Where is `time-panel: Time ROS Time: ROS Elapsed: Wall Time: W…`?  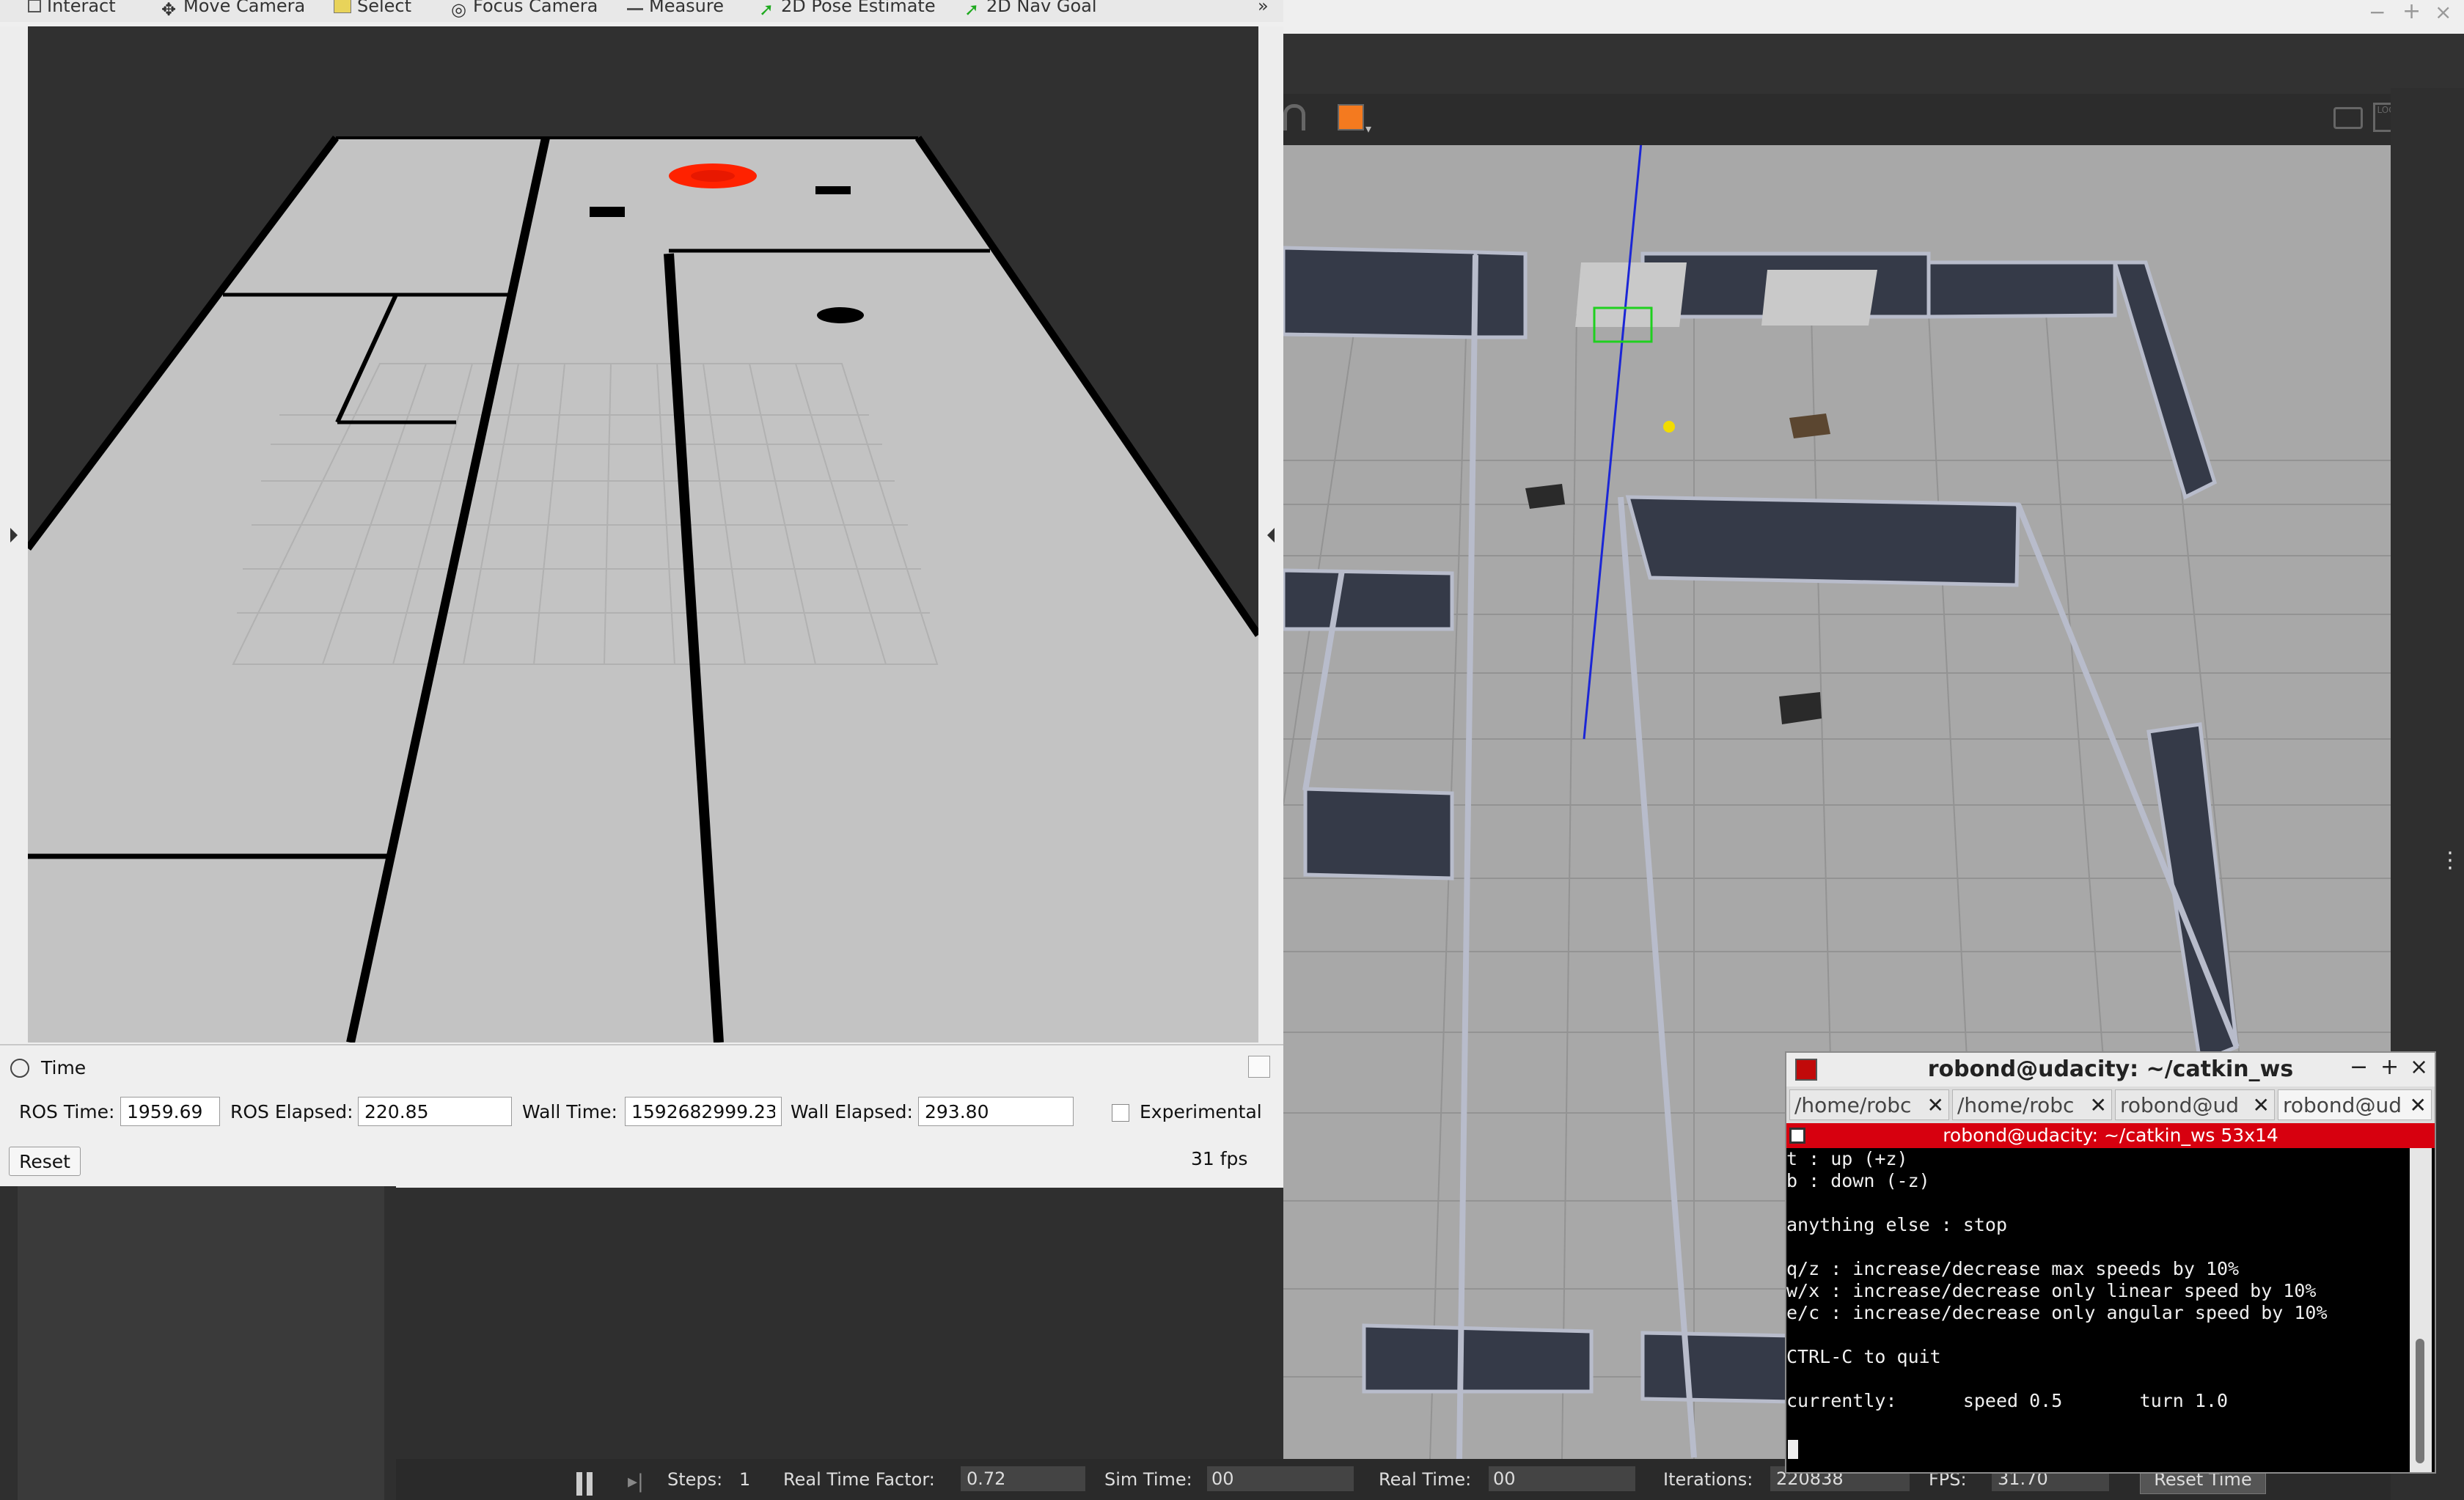
time-panel: Time ROS Time: ROS Elapsed: Wall Time: W… is located at coordinates (641, 1116).